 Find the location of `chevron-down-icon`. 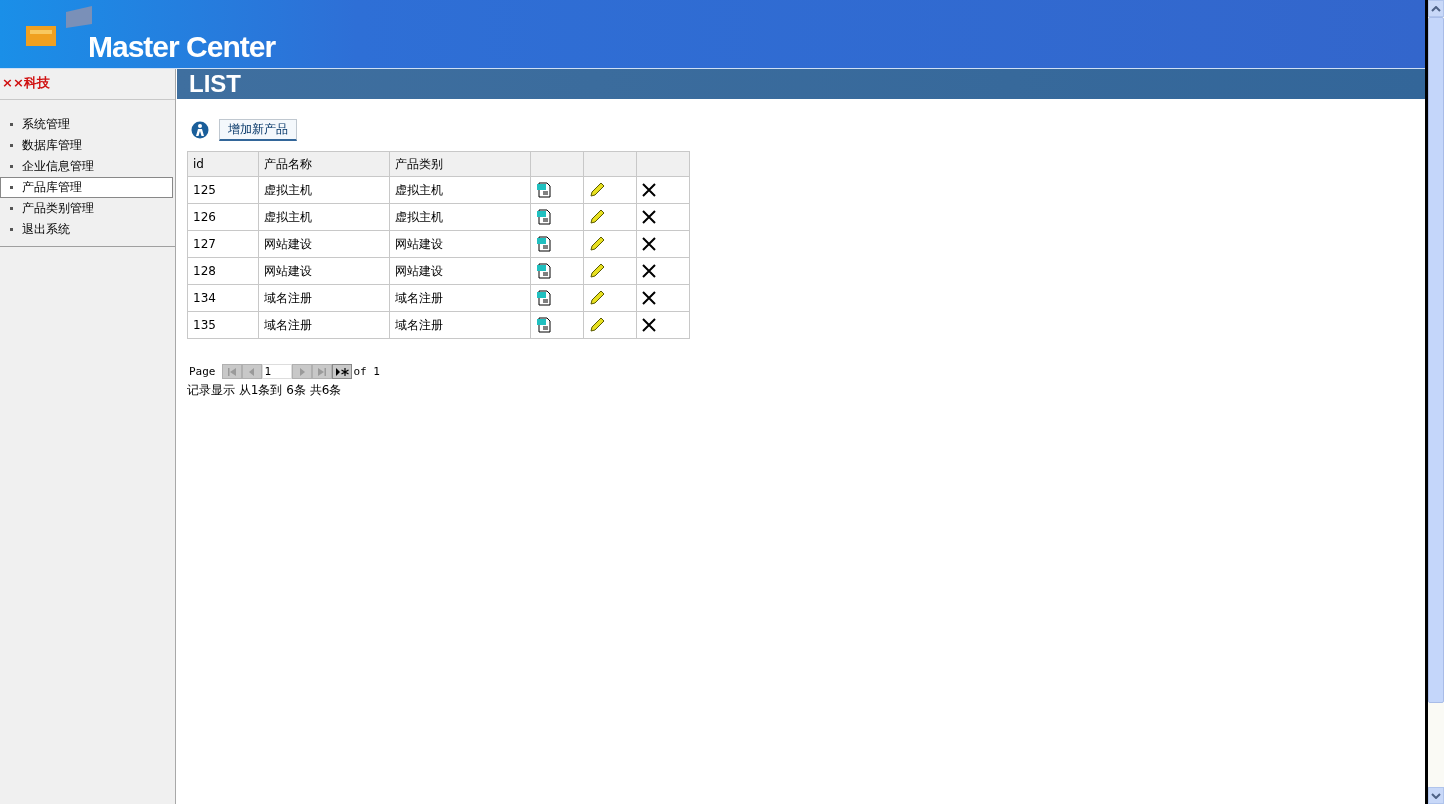

chevron-down-icon is located at coordinates (1436, 795).